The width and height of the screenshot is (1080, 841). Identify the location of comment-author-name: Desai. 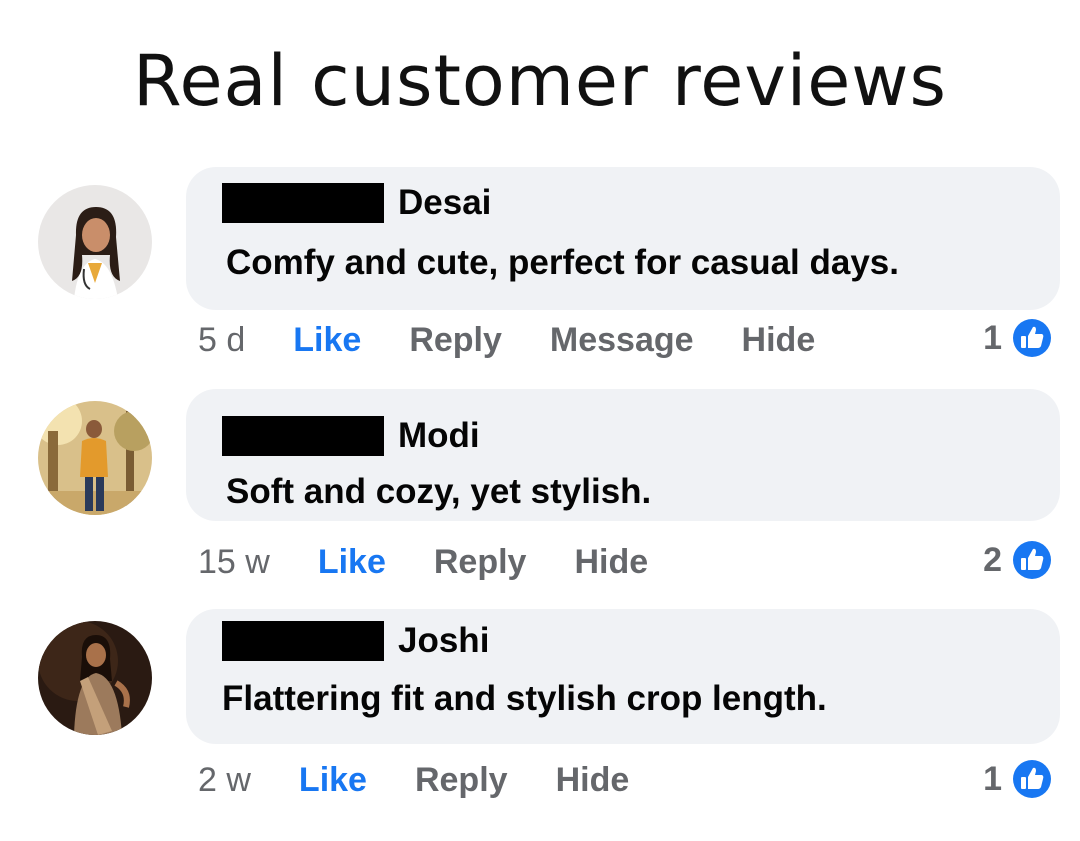
(444, 203).